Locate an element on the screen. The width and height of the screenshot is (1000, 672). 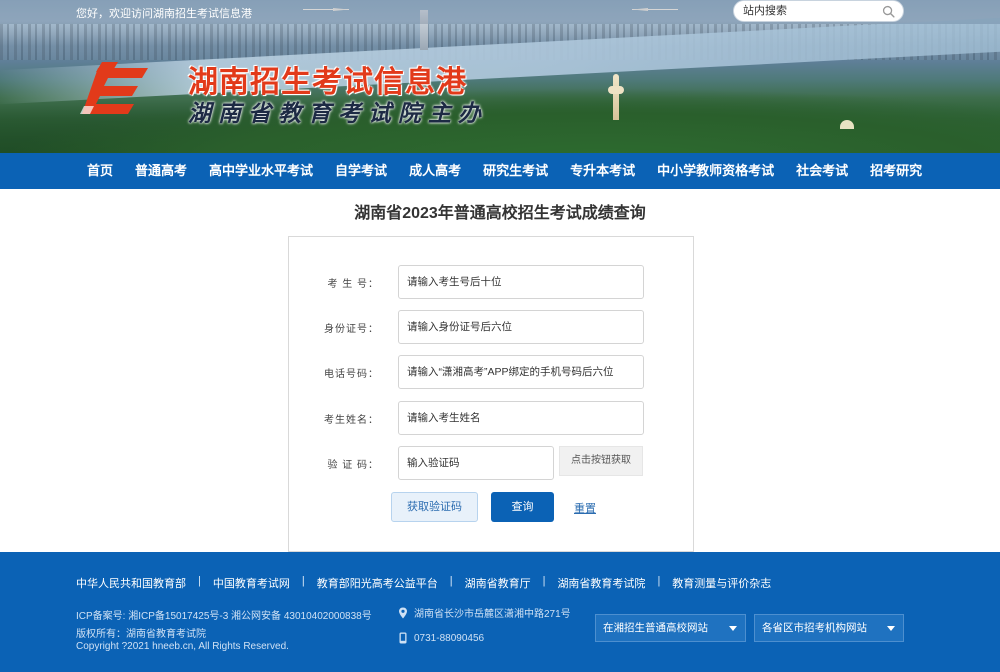
title-ornament-left is located at coordinates (326, 9).